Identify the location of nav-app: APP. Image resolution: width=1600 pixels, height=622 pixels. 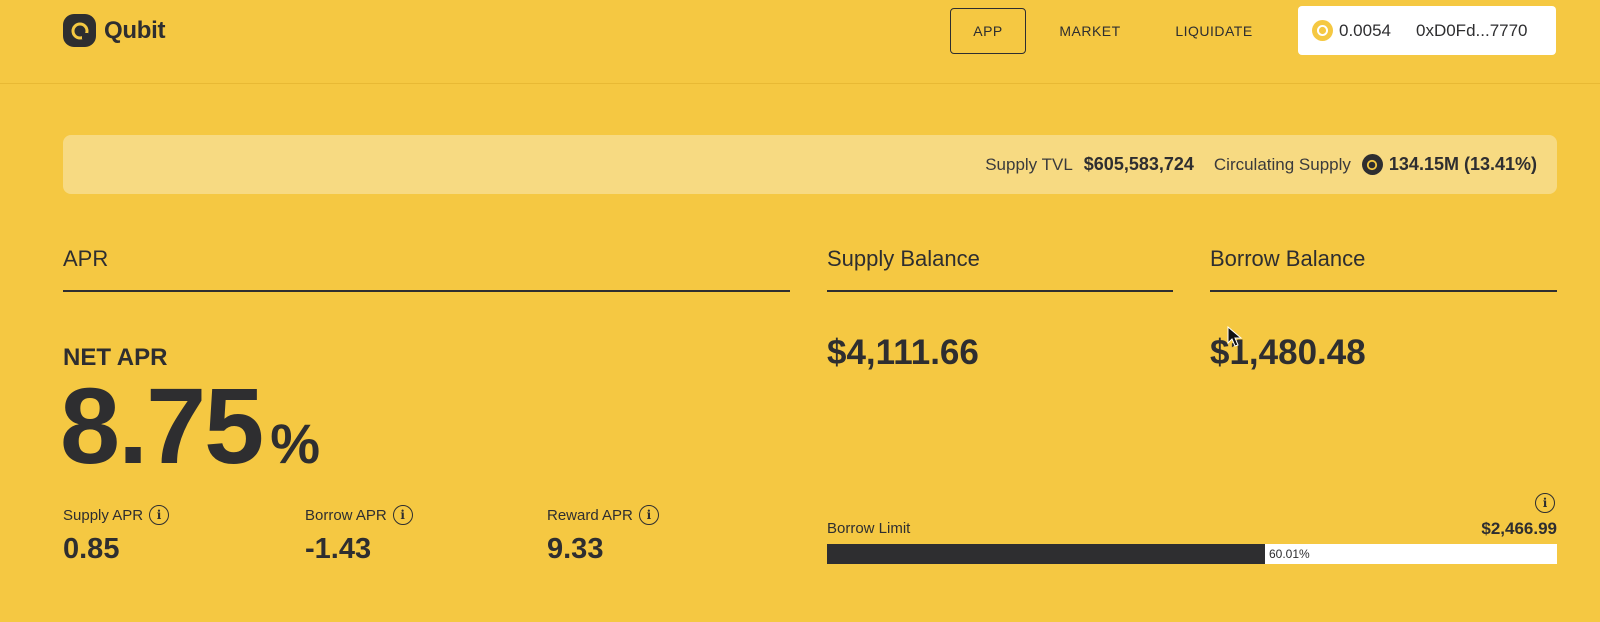
(988, 31).